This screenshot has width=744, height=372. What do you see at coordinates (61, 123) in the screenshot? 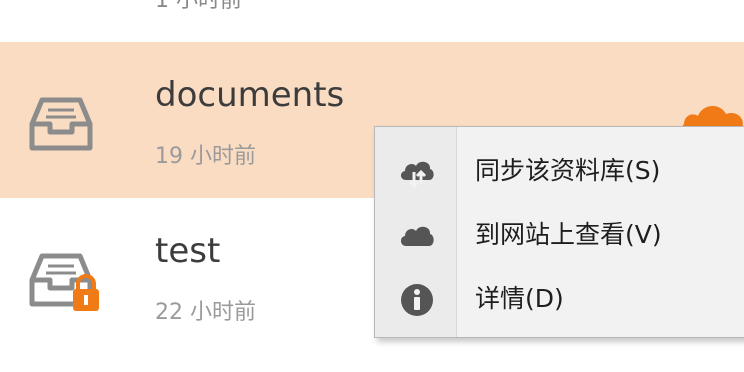
I see `archive-box-icon` at bounding box center [61, 123].